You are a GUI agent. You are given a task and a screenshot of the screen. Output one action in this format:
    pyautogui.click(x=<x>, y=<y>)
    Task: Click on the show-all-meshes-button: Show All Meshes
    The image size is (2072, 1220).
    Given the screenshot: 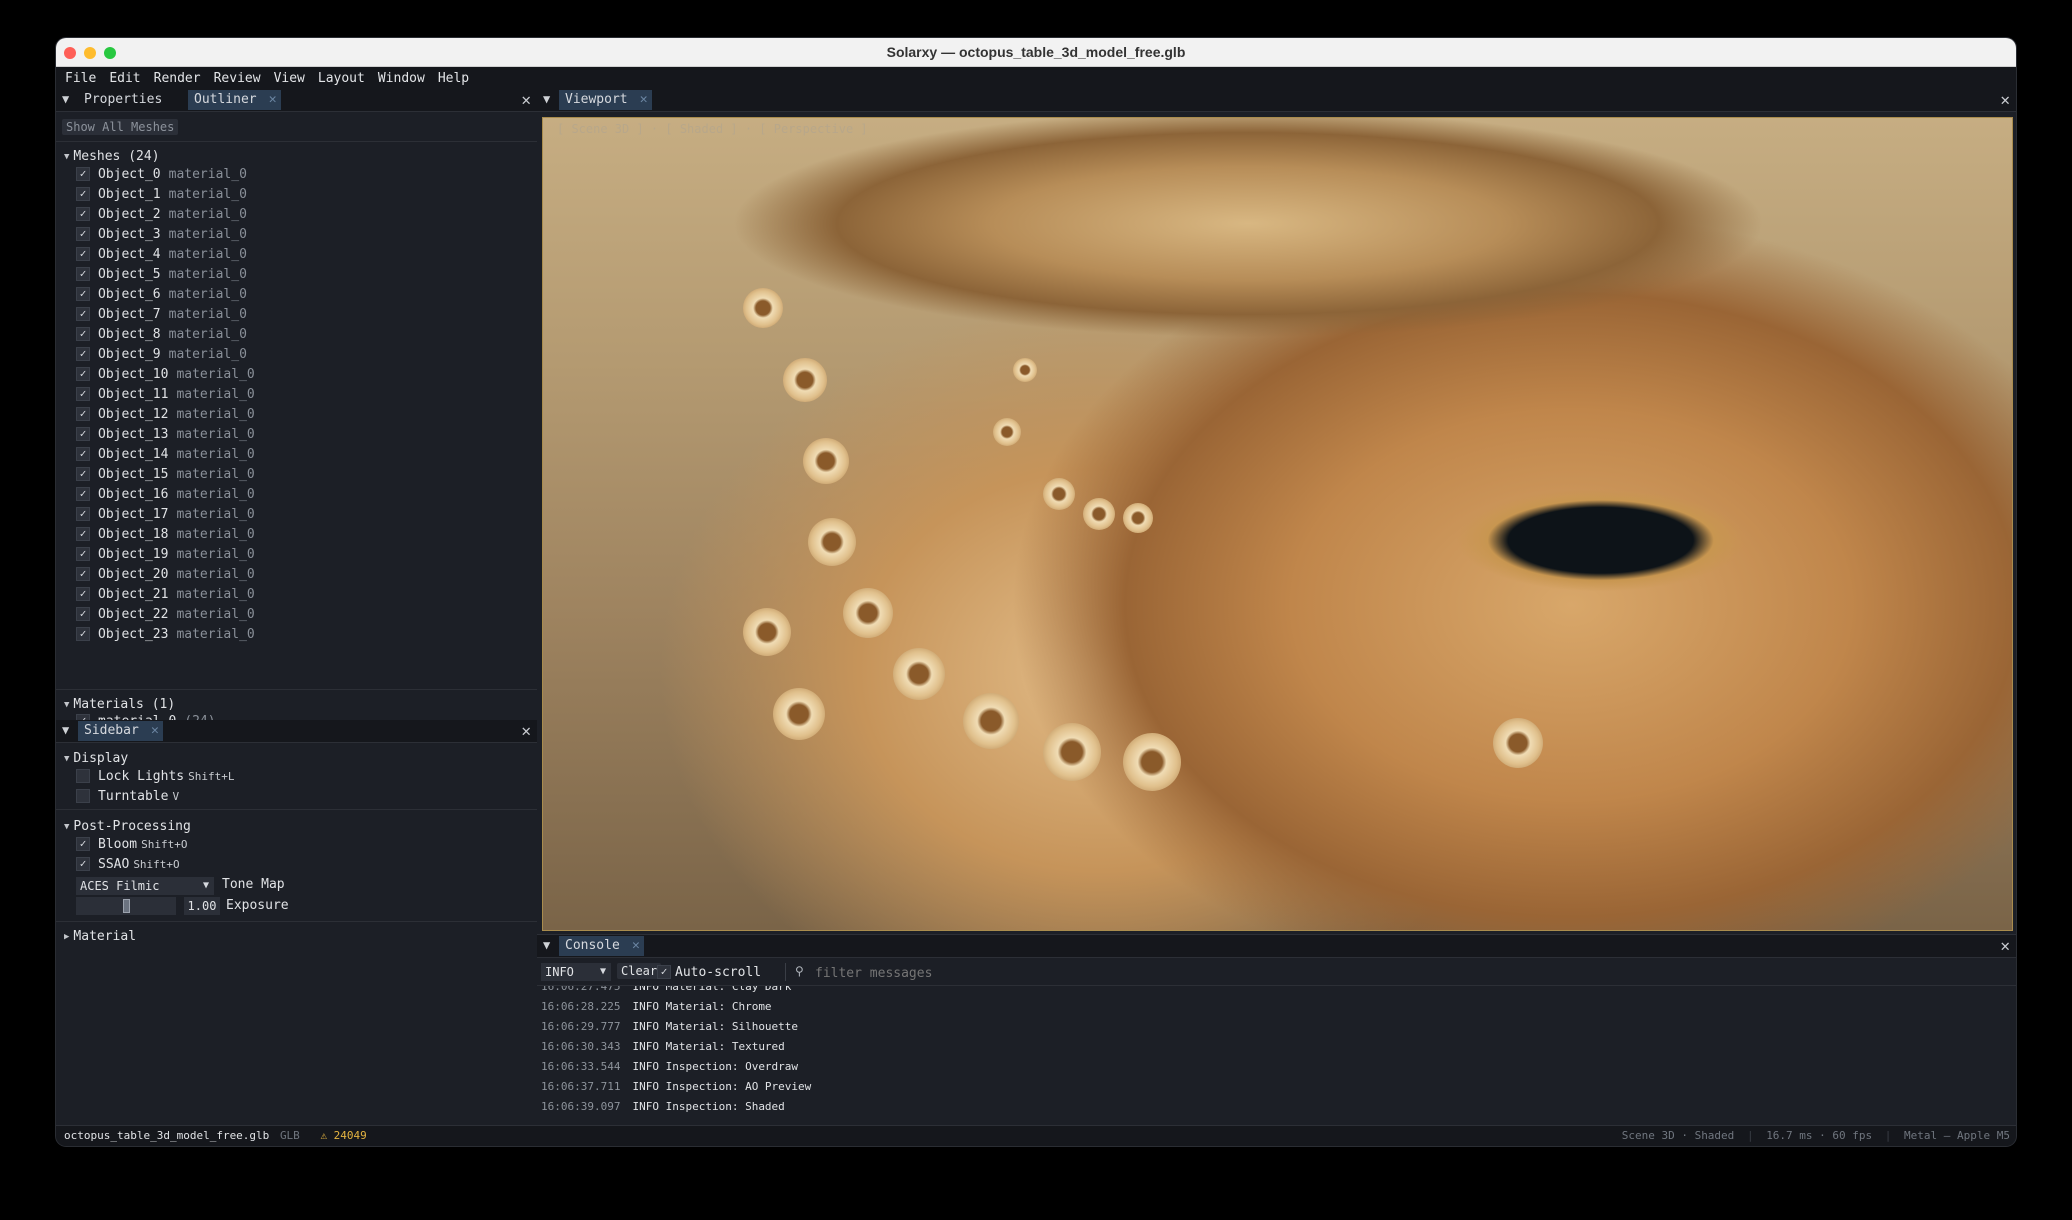 What is the action you would take?
    pyautogui.click(x=120, y=127)
    